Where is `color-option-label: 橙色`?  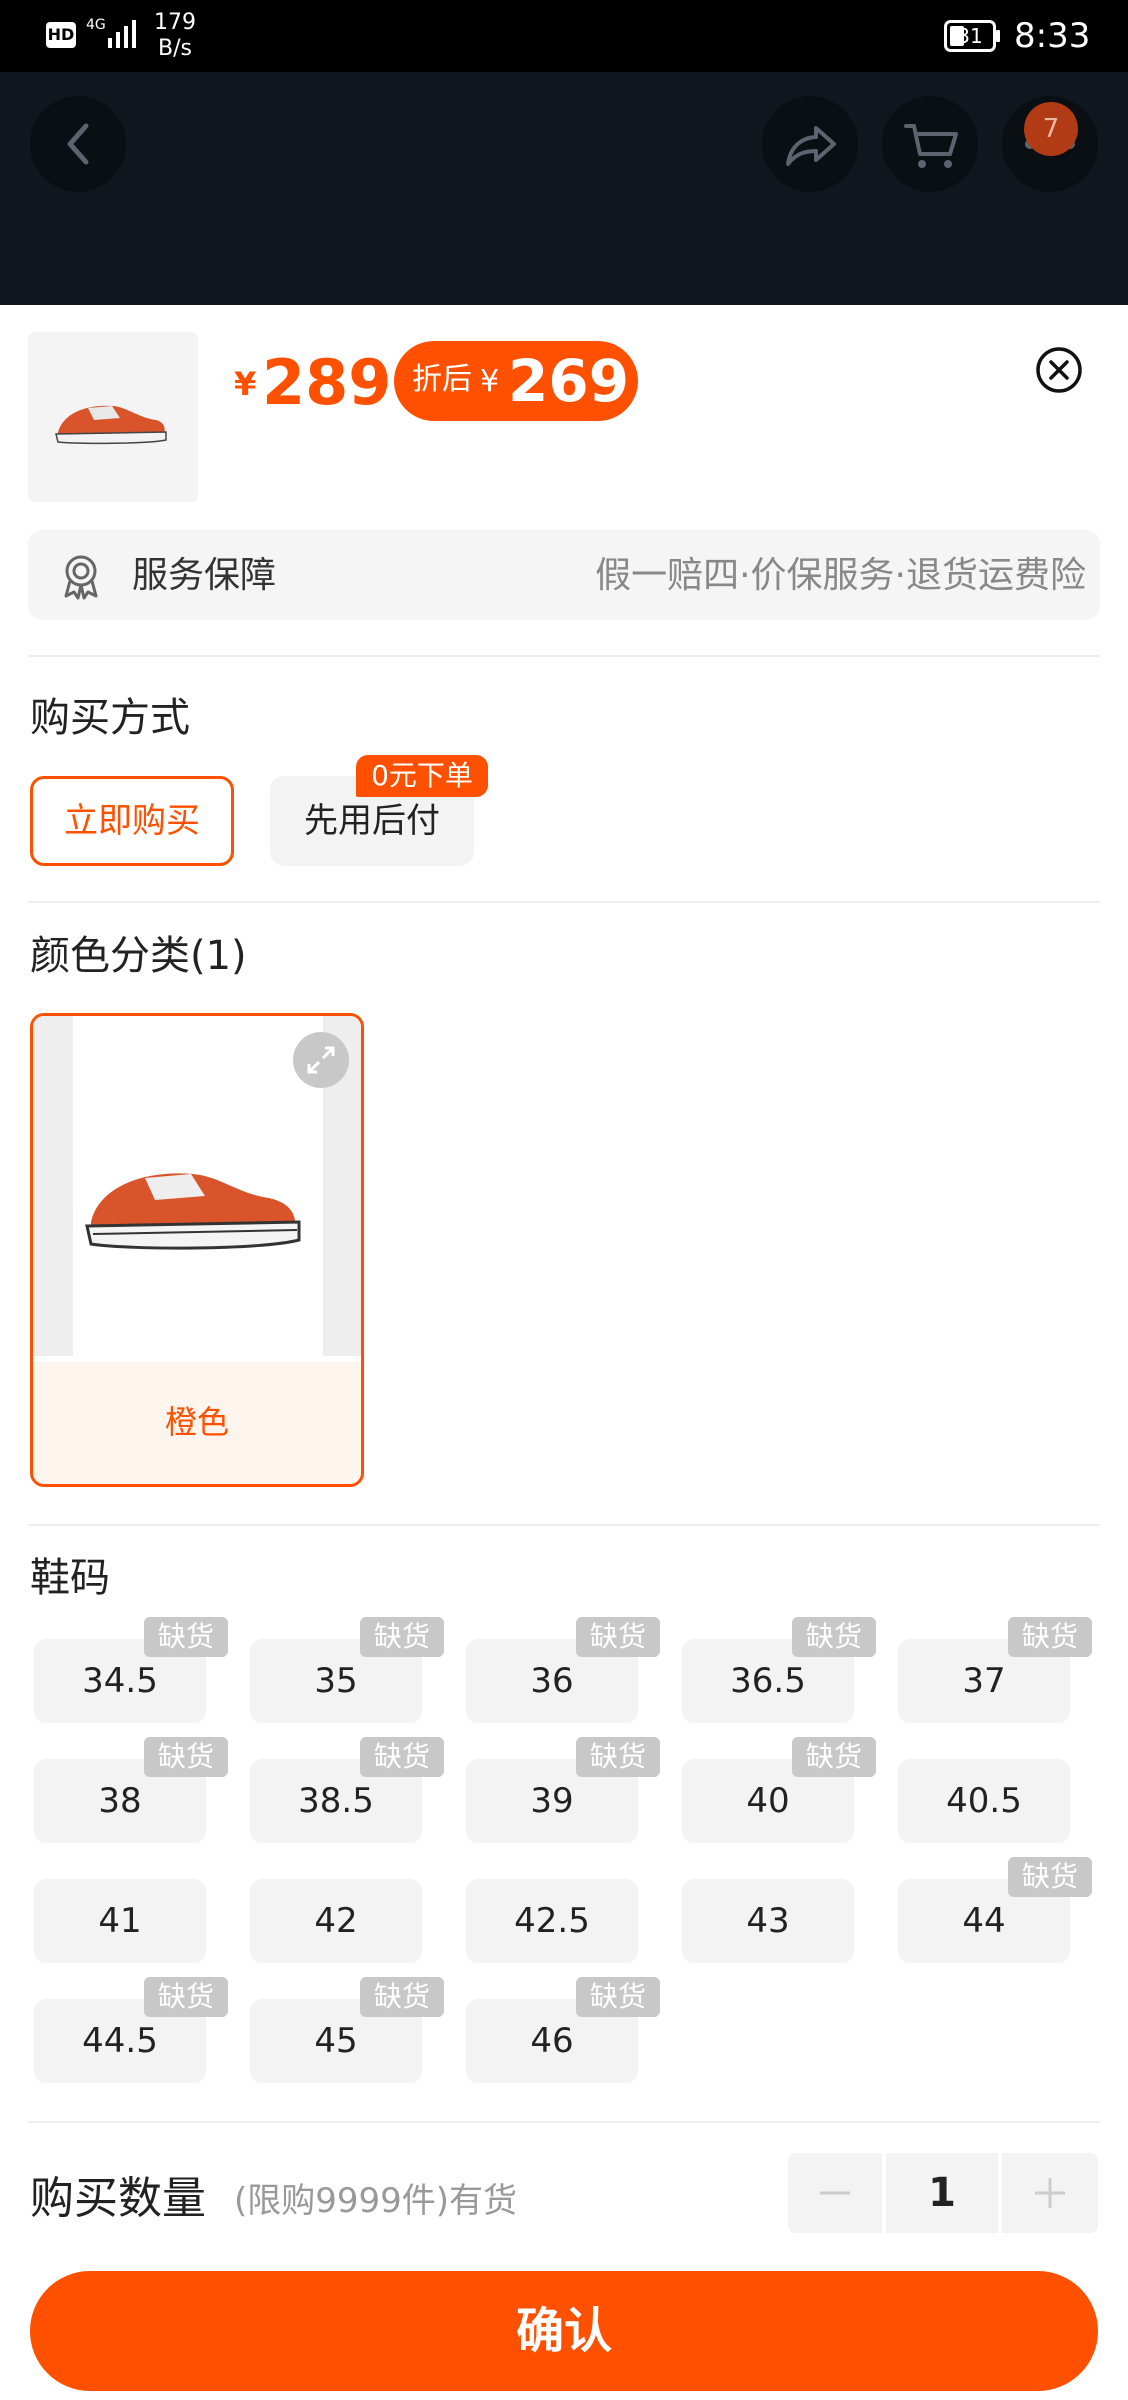 color-option-label: 橙色 is located at coordinates (196, 1422).